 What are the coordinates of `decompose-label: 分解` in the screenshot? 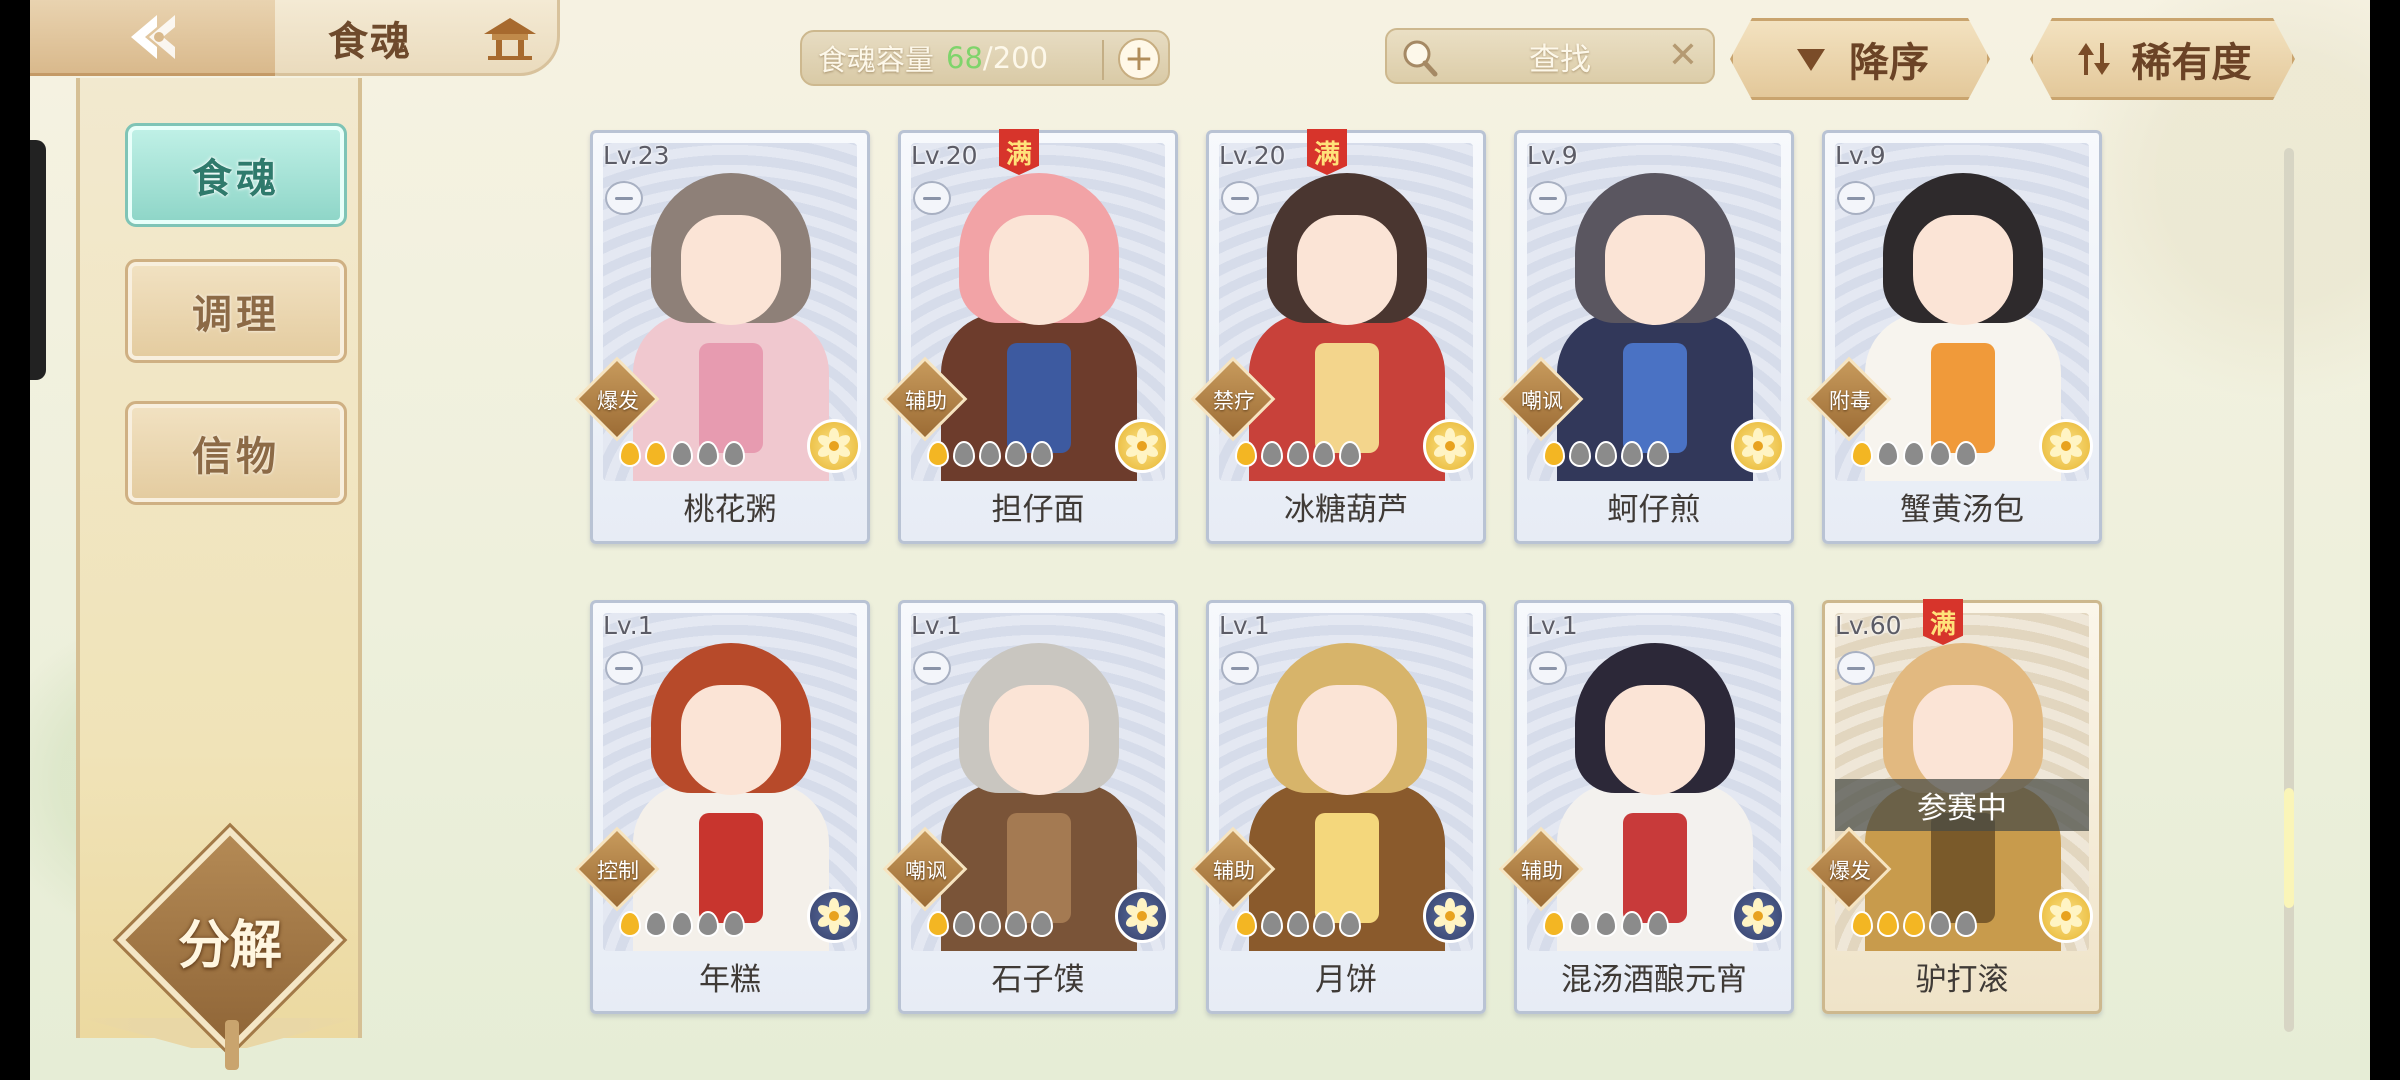 It's located at (230, 940).